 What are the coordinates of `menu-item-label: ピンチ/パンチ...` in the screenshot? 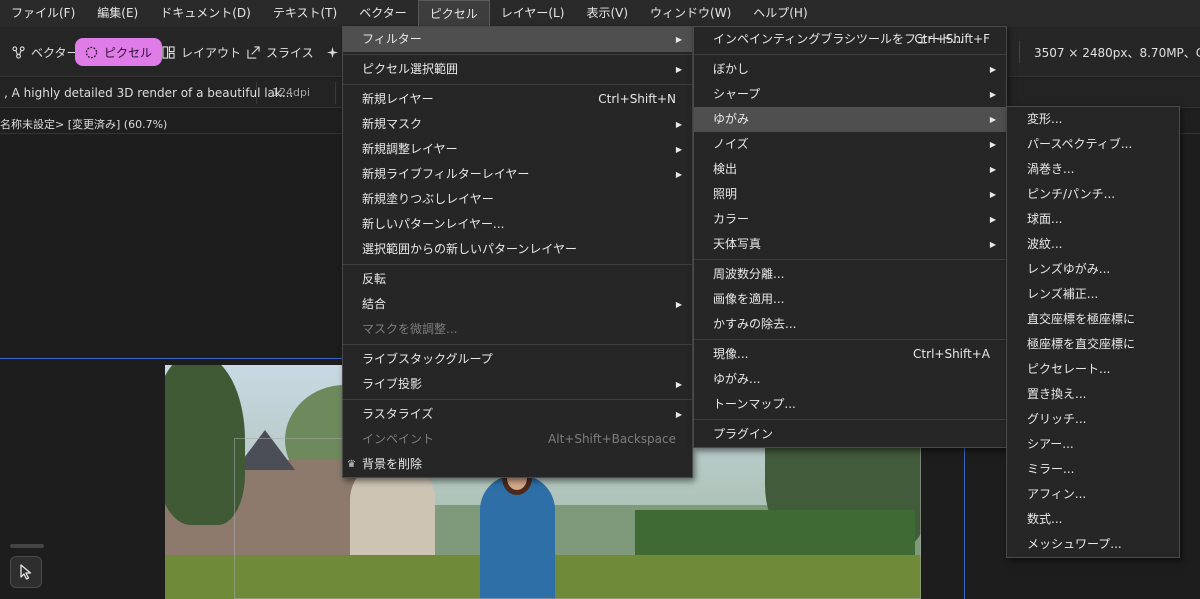 It's located at (1071, 194).